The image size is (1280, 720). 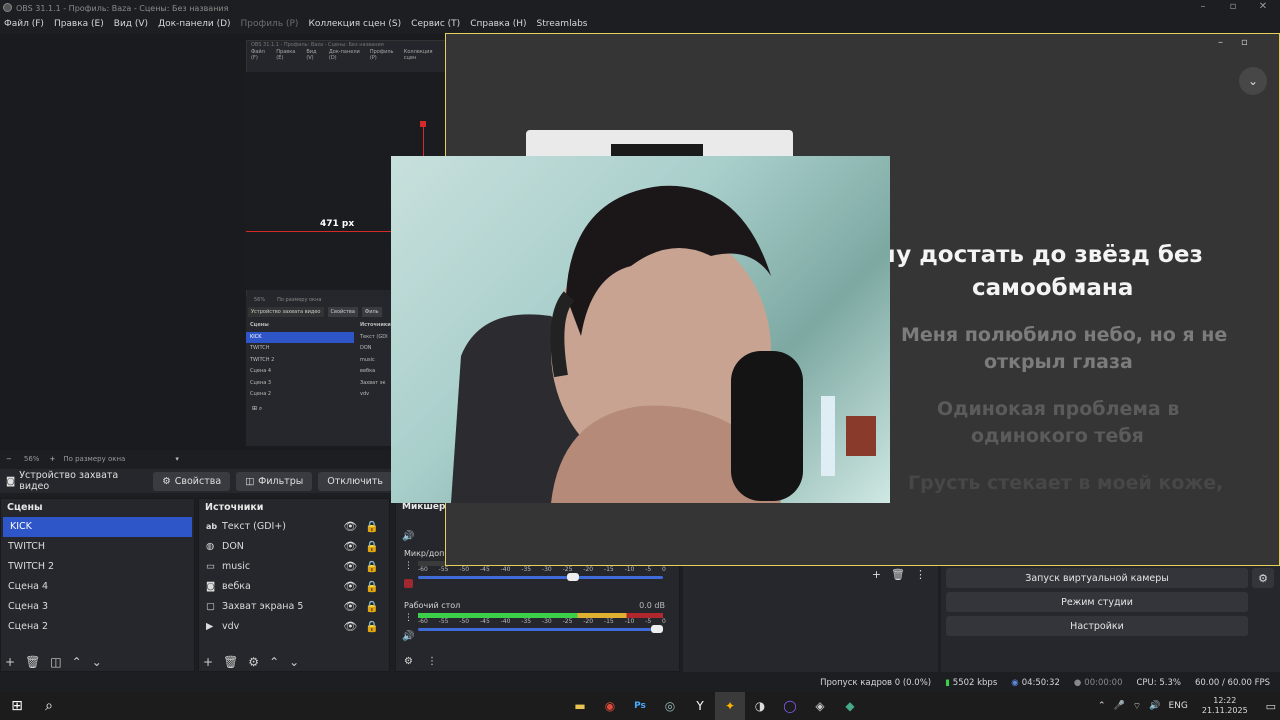 I want to click on chevron-down-icon: ▾, so click(x=177, y=459).